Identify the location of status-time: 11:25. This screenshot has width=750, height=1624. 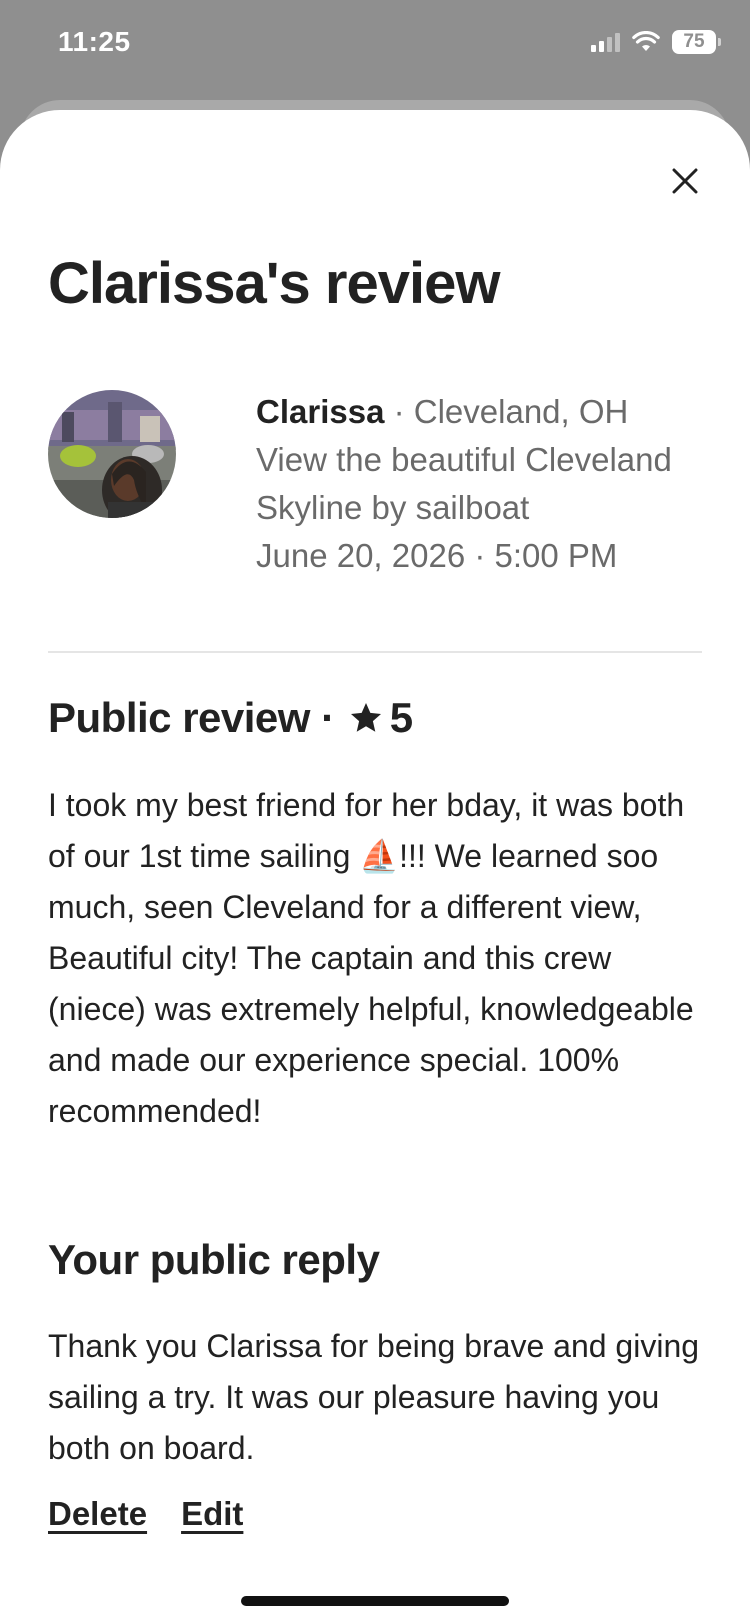
(94, 41).